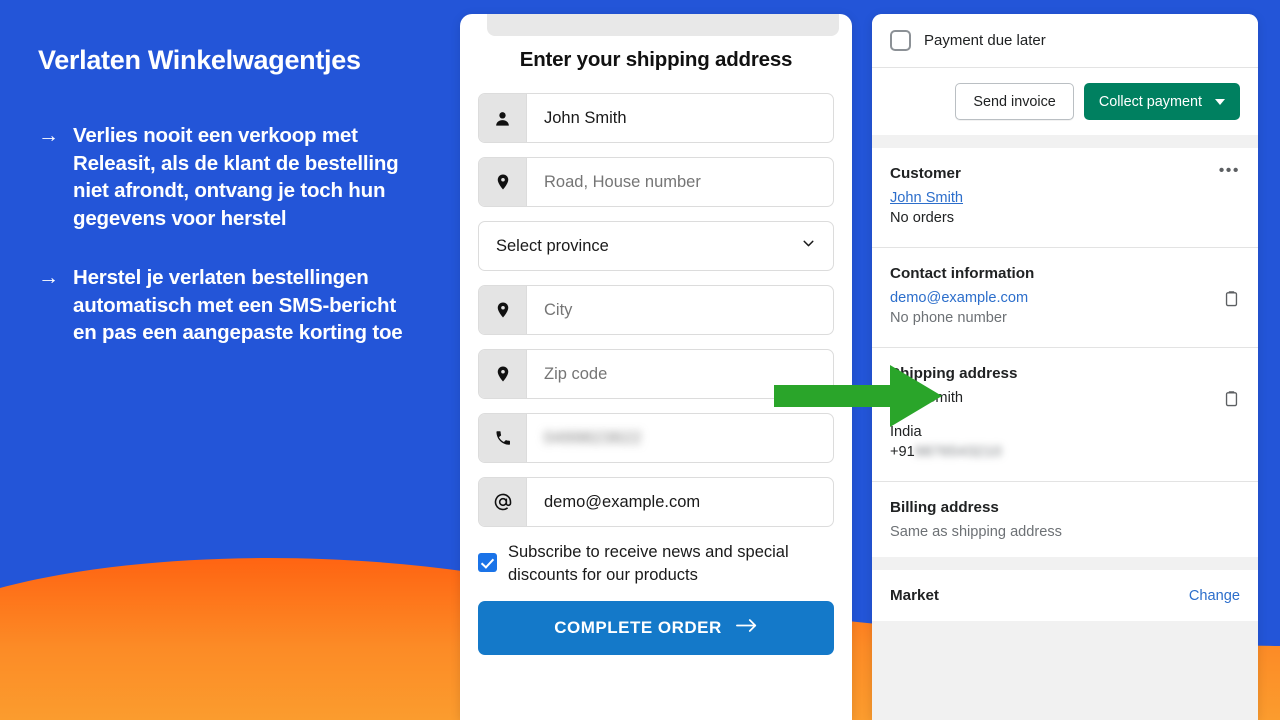 This screenshot has height=720, width=1280. Describe the element at coordinates (1065, 519) in the screenshot. I see `billing-address-block: Billing address Same as shipping address` at that location.